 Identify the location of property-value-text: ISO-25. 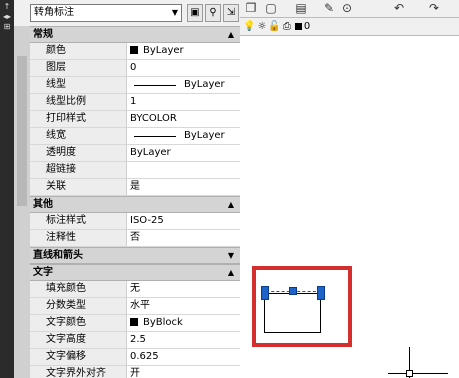
(147, 220).